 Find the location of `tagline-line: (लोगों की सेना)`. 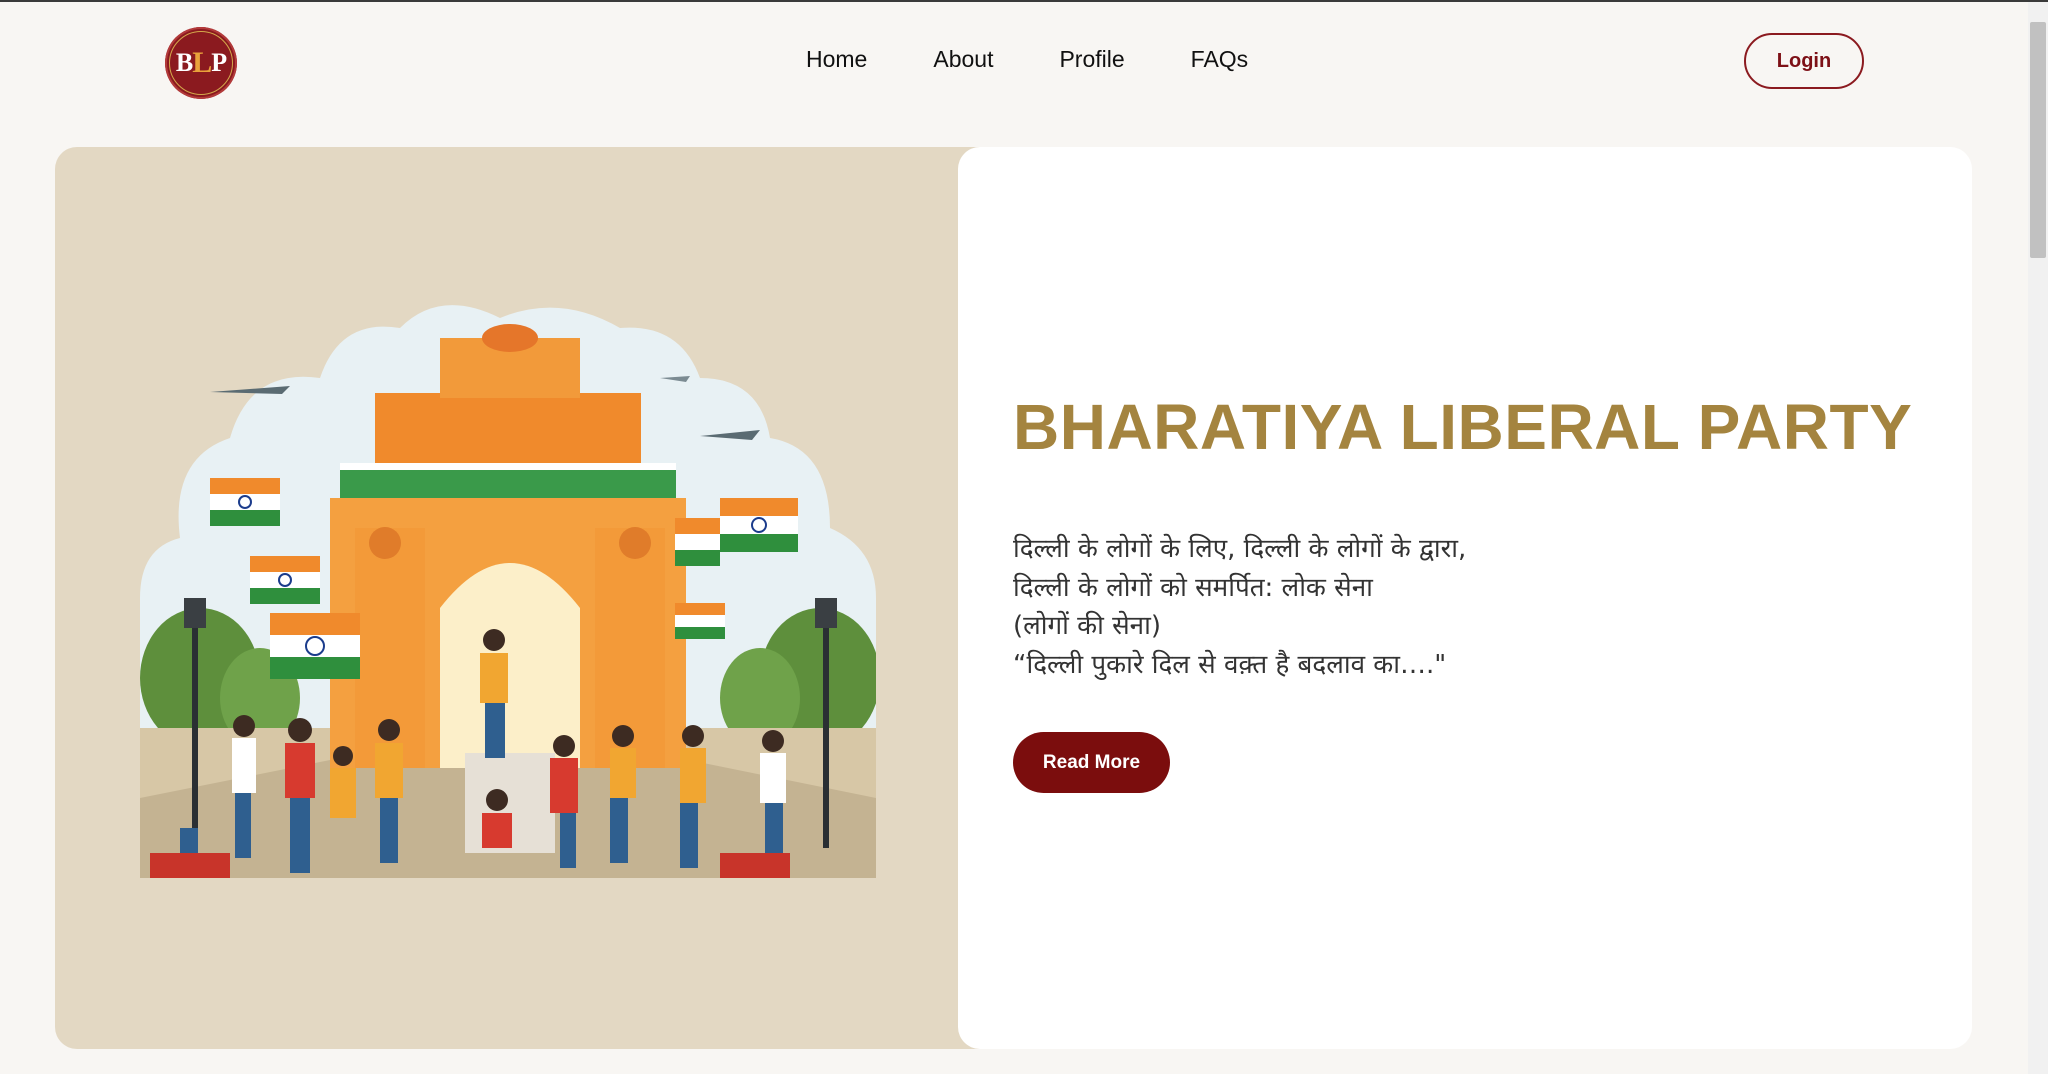

tagline-line: (लोगों की सेना) is located at coordinates (1087, 626).